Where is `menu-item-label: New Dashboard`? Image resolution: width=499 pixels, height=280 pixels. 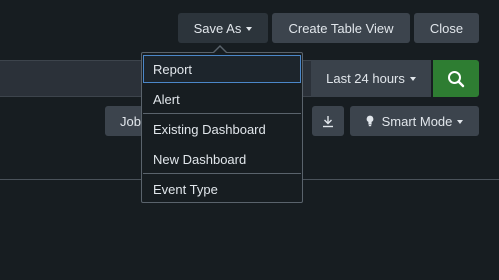 menu-item-label: New Dashboard is located at coordinates (200, 159).